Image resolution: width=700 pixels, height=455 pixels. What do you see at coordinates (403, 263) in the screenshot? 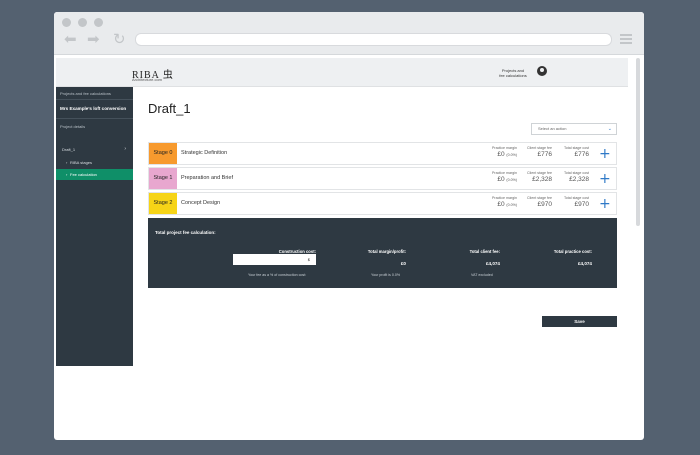
I see `total-margin-value: £0` at bounding box center [403, 263].